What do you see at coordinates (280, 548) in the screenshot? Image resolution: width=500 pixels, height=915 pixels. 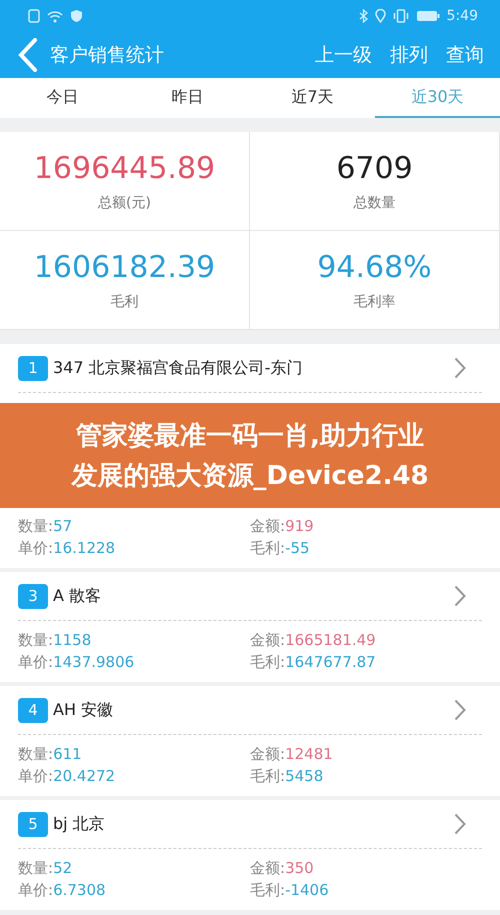 I see `stat-text: 毛利:-55` at bounding box center [280, 548].